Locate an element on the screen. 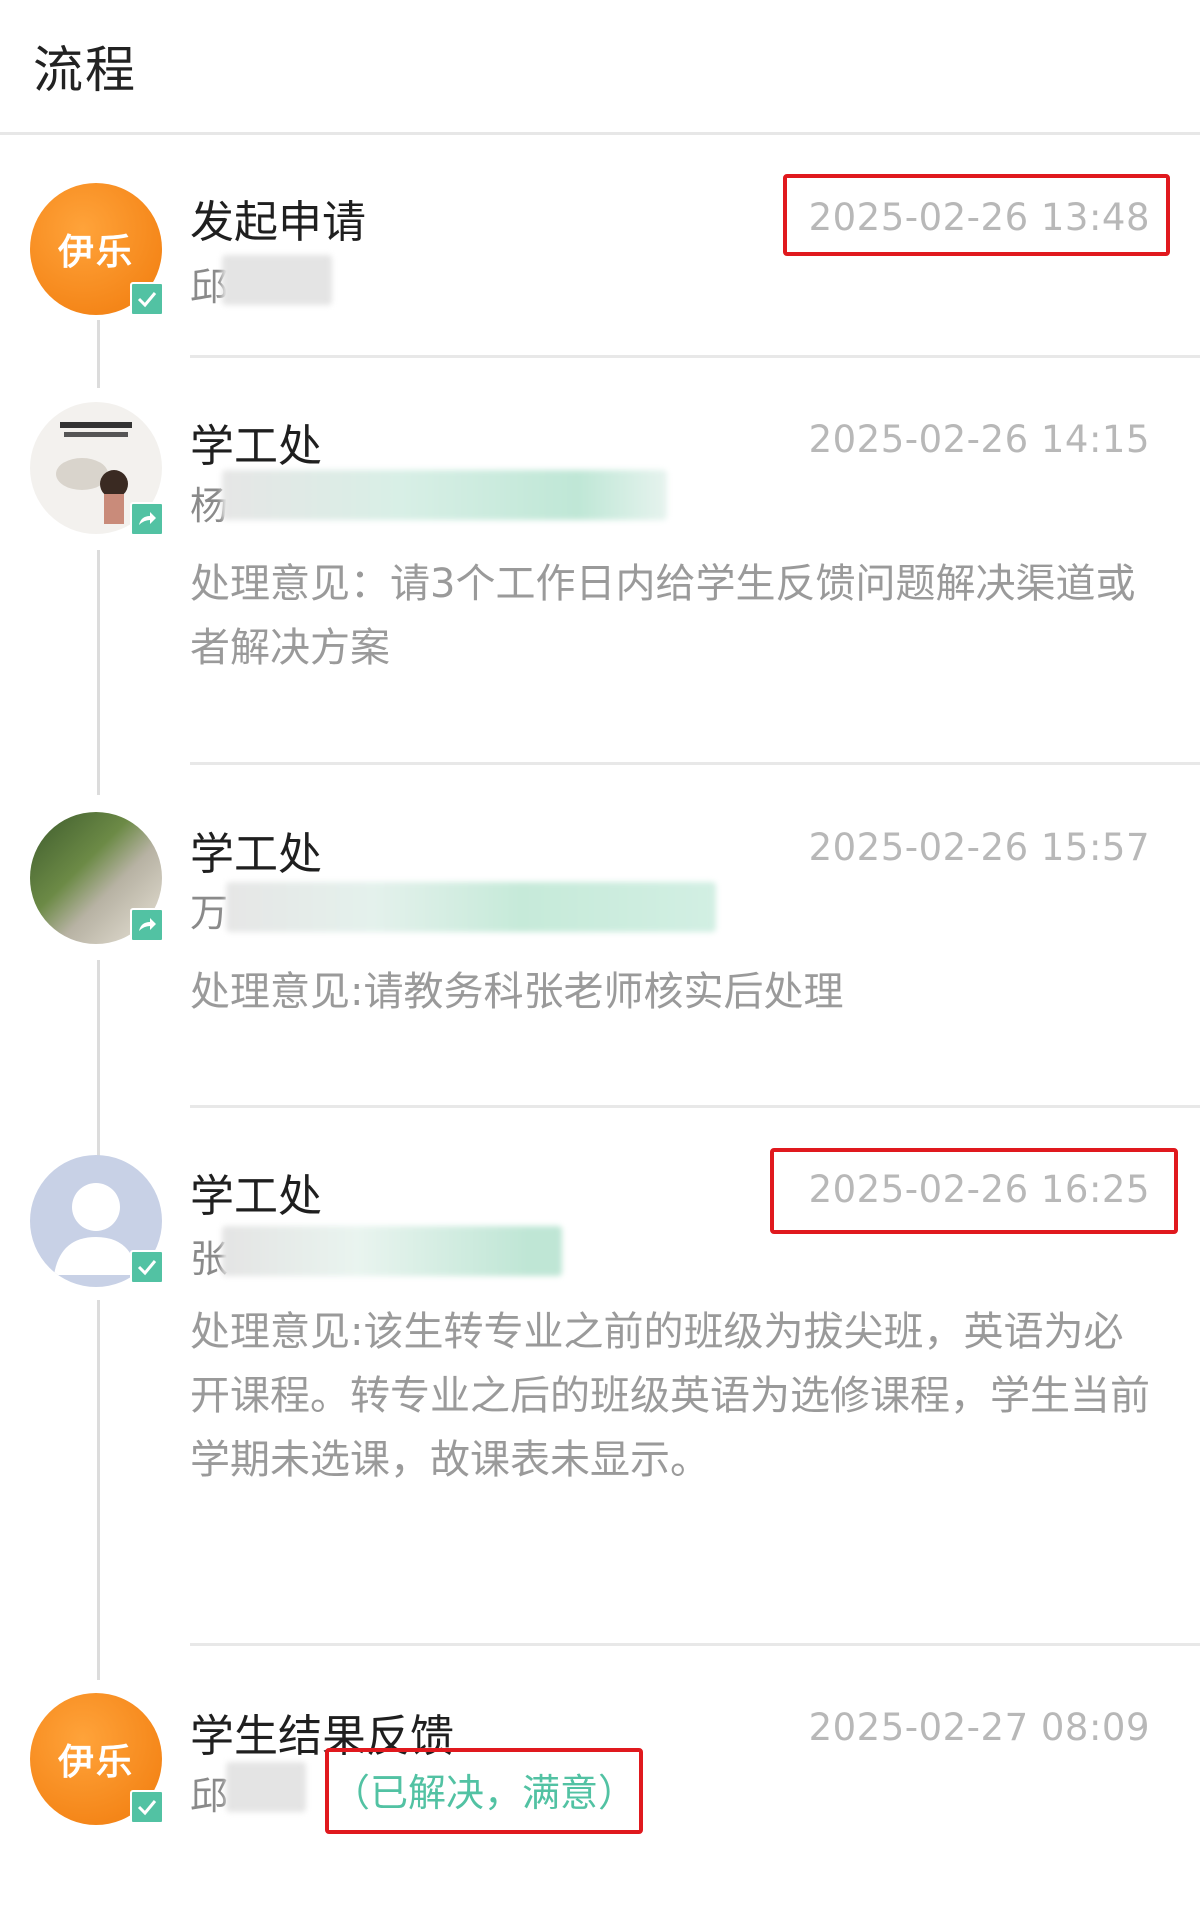 Image resolution: width=1200 pixels, height=1925 pixels. header-divider is located at coordinates (600, 133).